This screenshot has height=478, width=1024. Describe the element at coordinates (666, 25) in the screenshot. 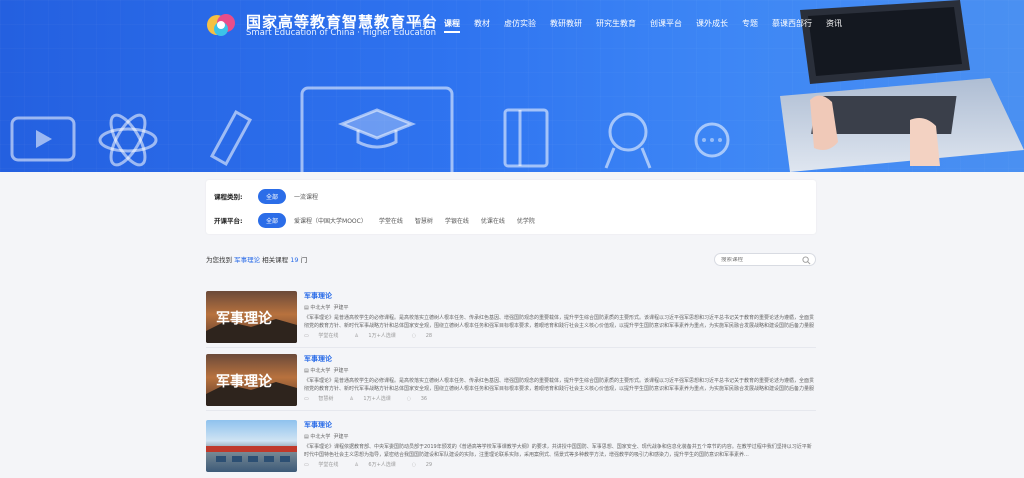

I see `nav-item: 创课平台` at that location.